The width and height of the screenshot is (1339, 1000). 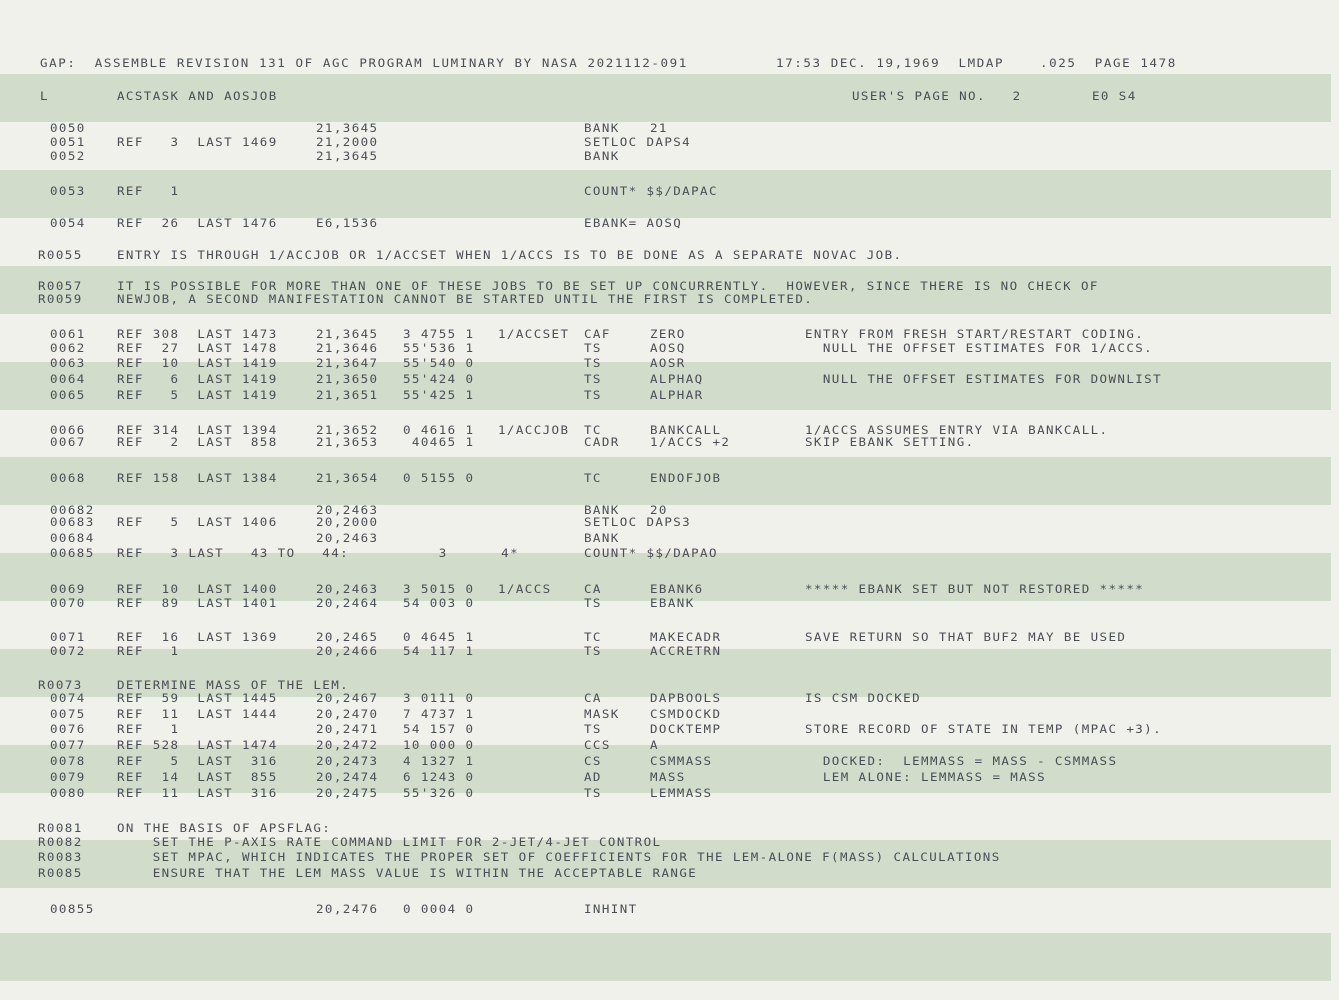 What do you see at coordinates (979, 348) in the screenshot?
I see `listing-comment: NULL THE OFFSET ESTIMATES FOR 1/ACCS.` at bounding box center [979, 348].